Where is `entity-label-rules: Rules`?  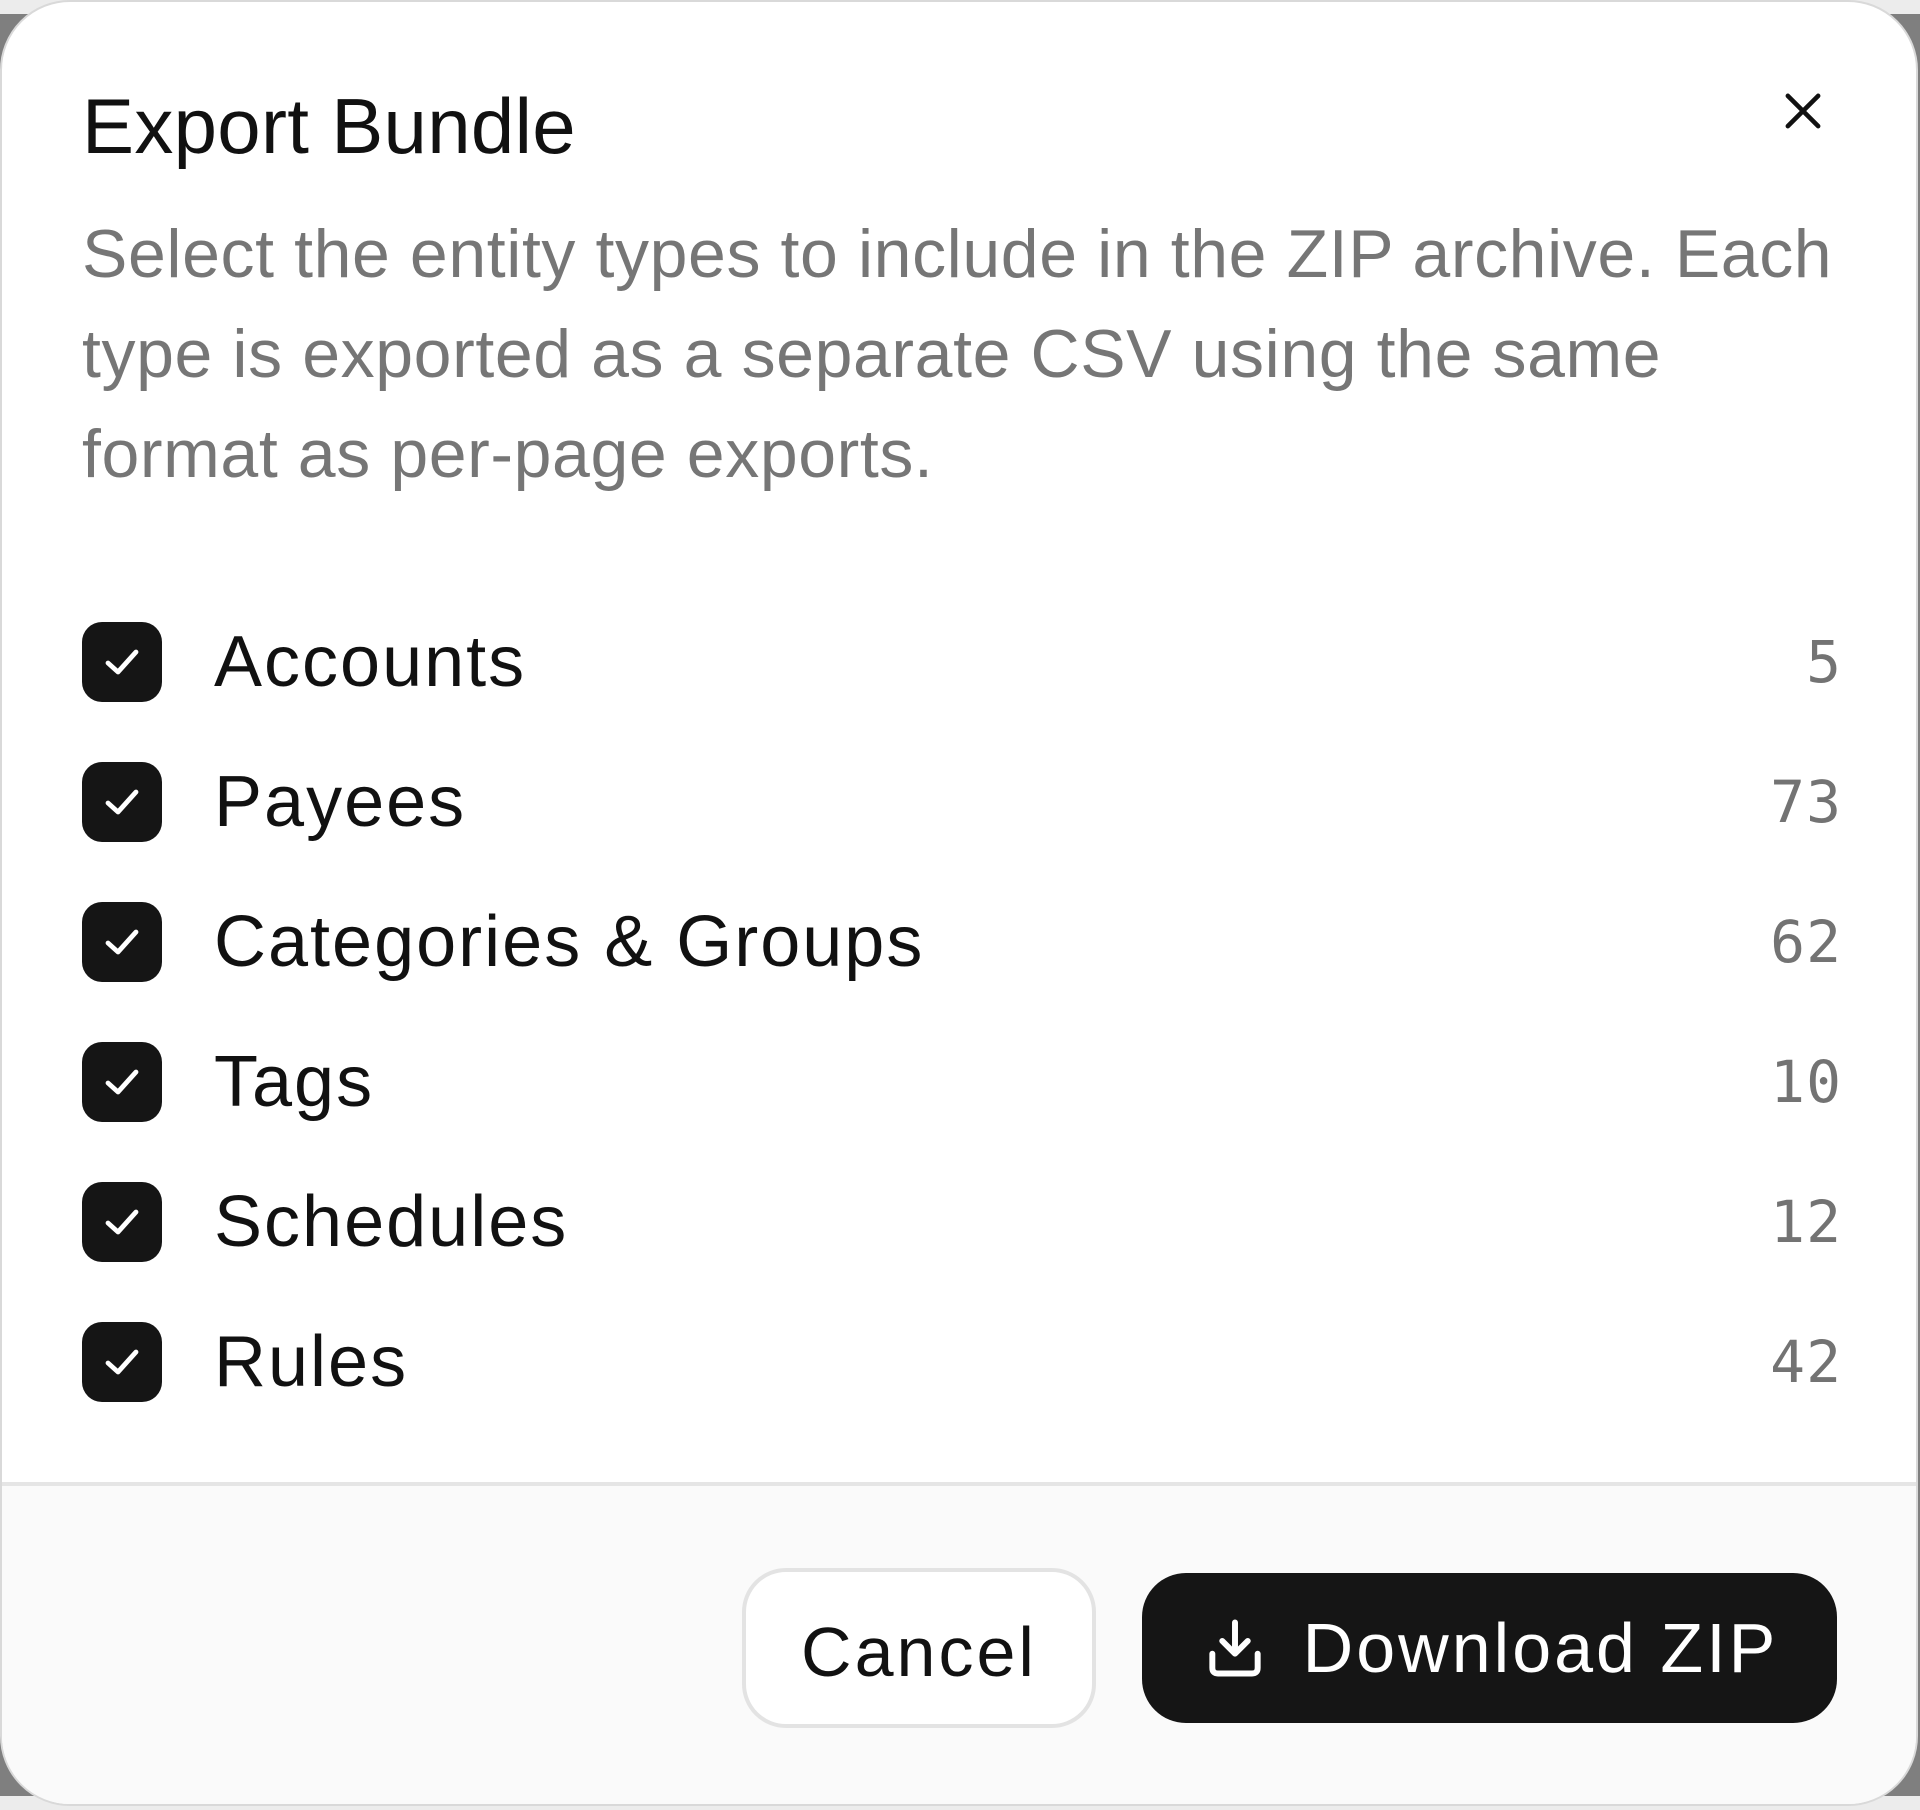
entity-label-rules: Rules is located at coordinates (311, 1362).